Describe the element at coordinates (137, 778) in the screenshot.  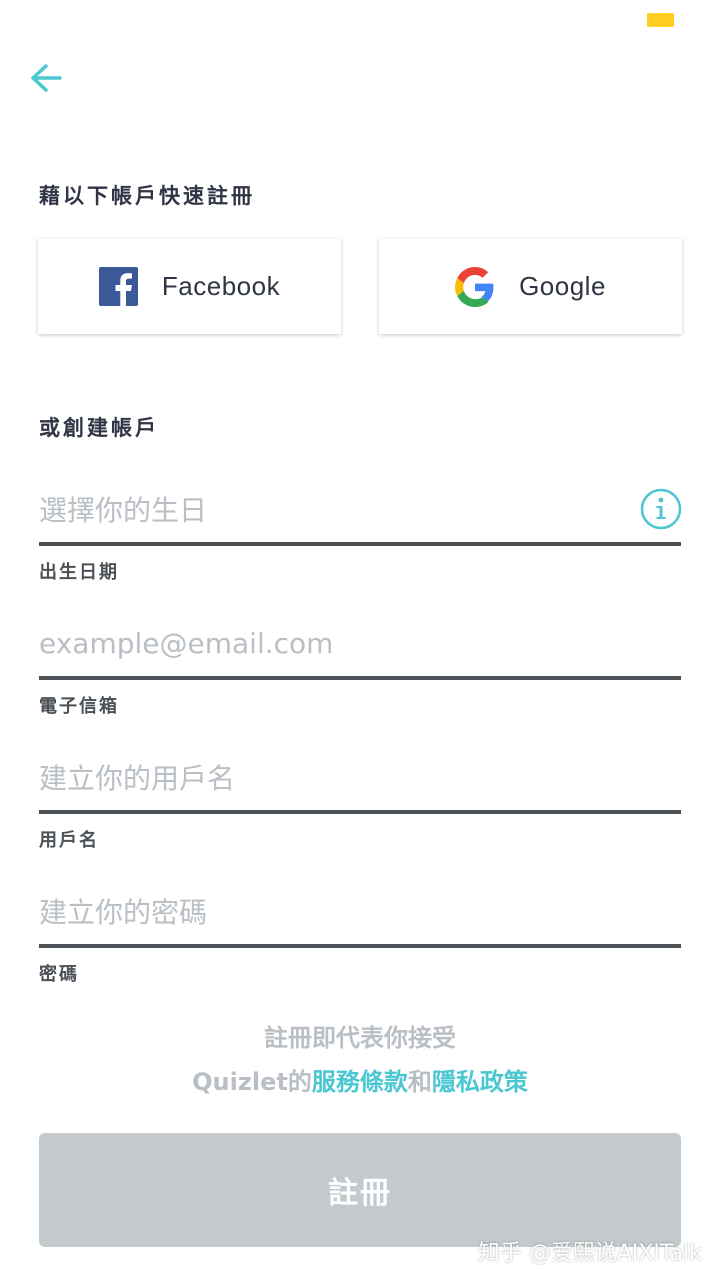
I see `username-placeholder: 建立你的用戶名` at that location.